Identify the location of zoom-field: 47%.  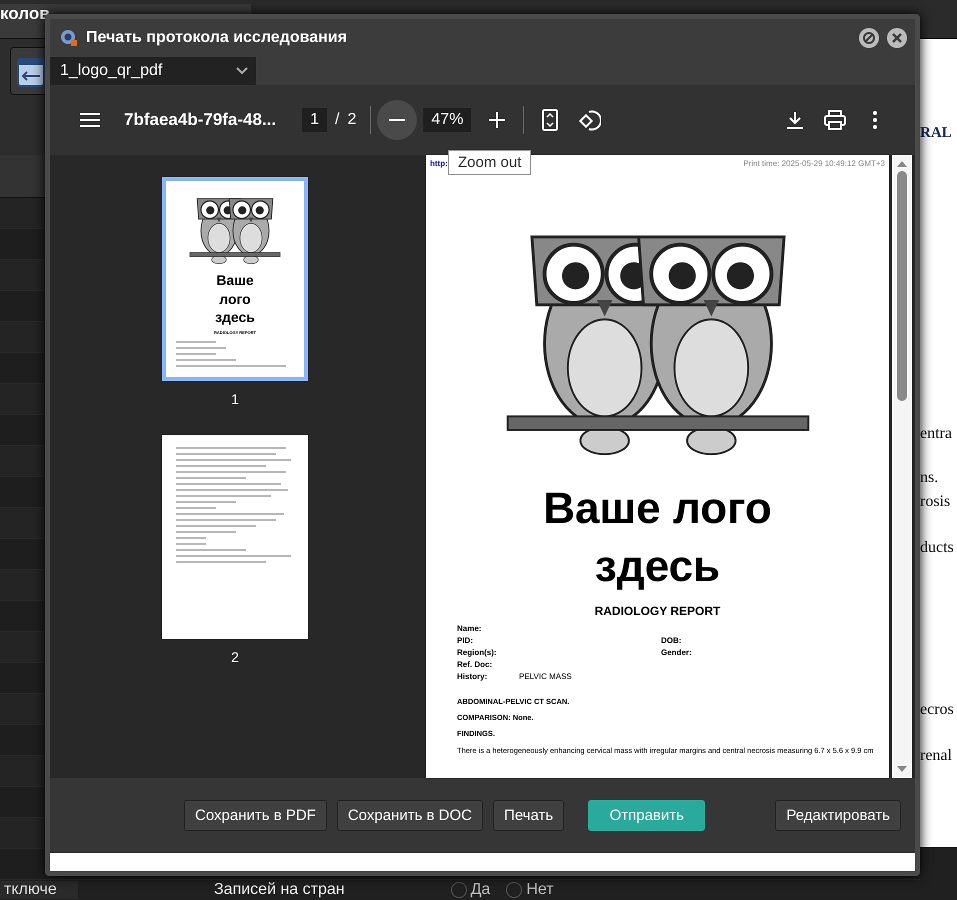
(447, 120).